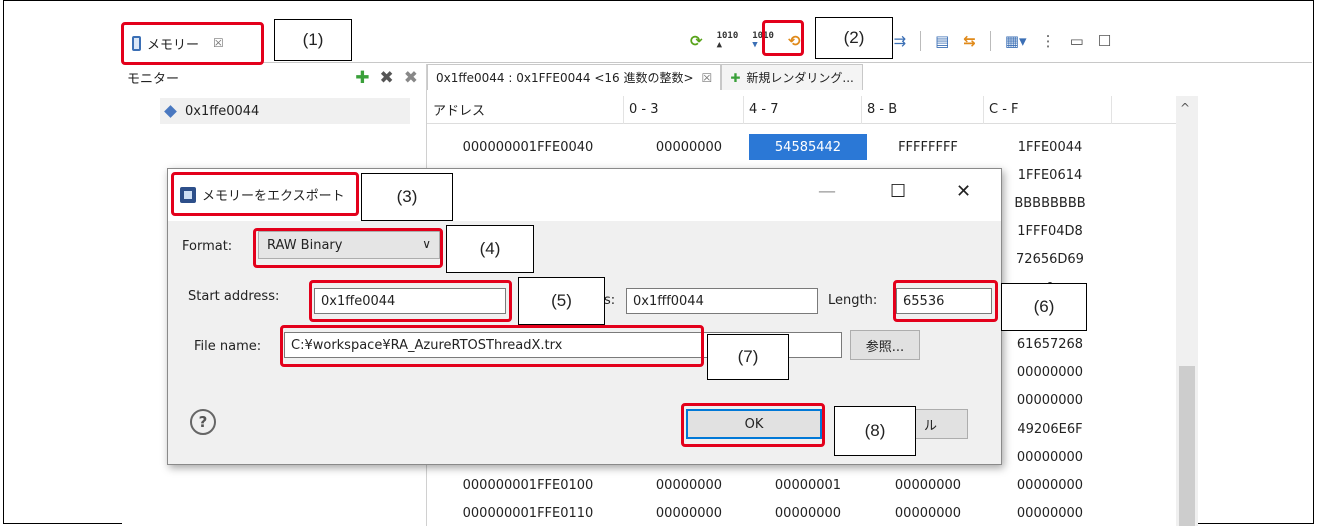 The height and width of the screenshot is (527, 1319). What do you see at coordinates (875, 431) in the screenshot?
I see `callout-label: (8)` at bounding box center [875, 431].